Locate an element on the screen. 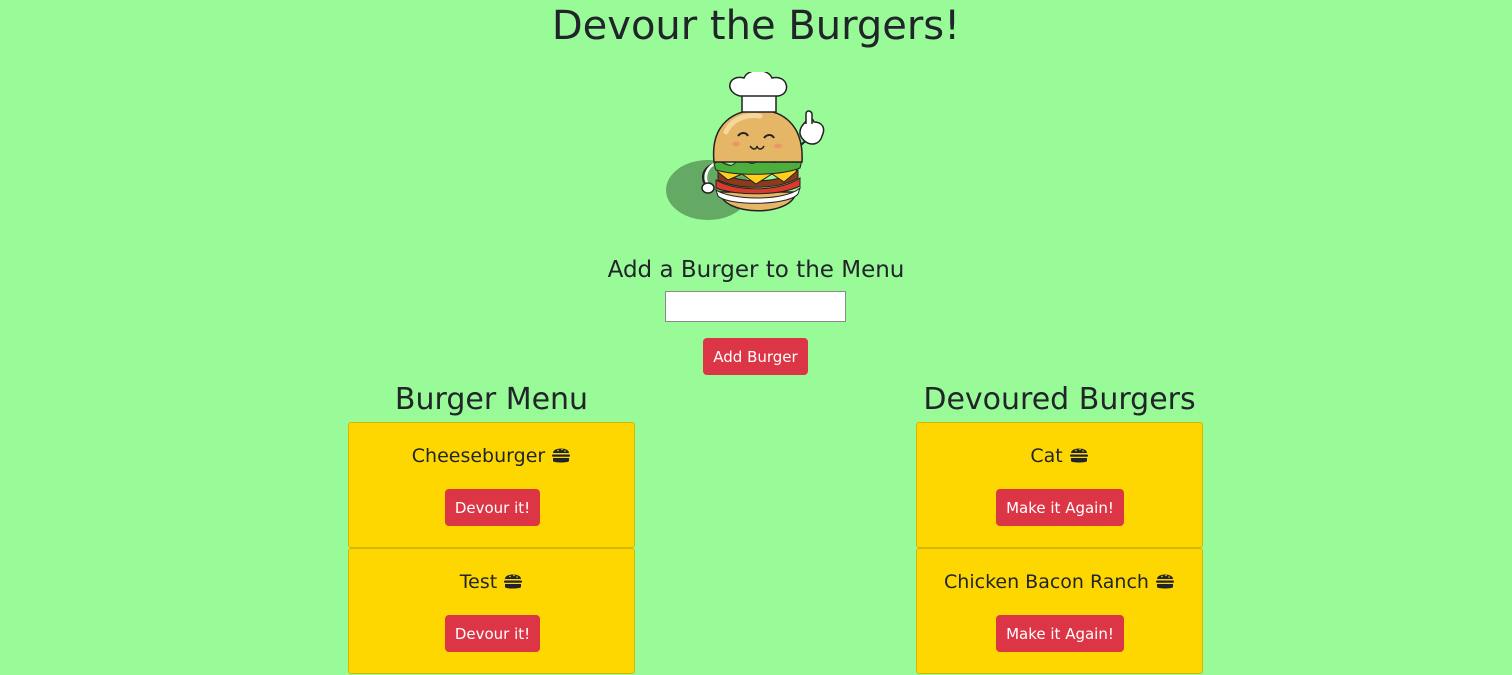 The image size is (1512, 675). burger-card: Test Devour it! is located at coordinates (491, 611).